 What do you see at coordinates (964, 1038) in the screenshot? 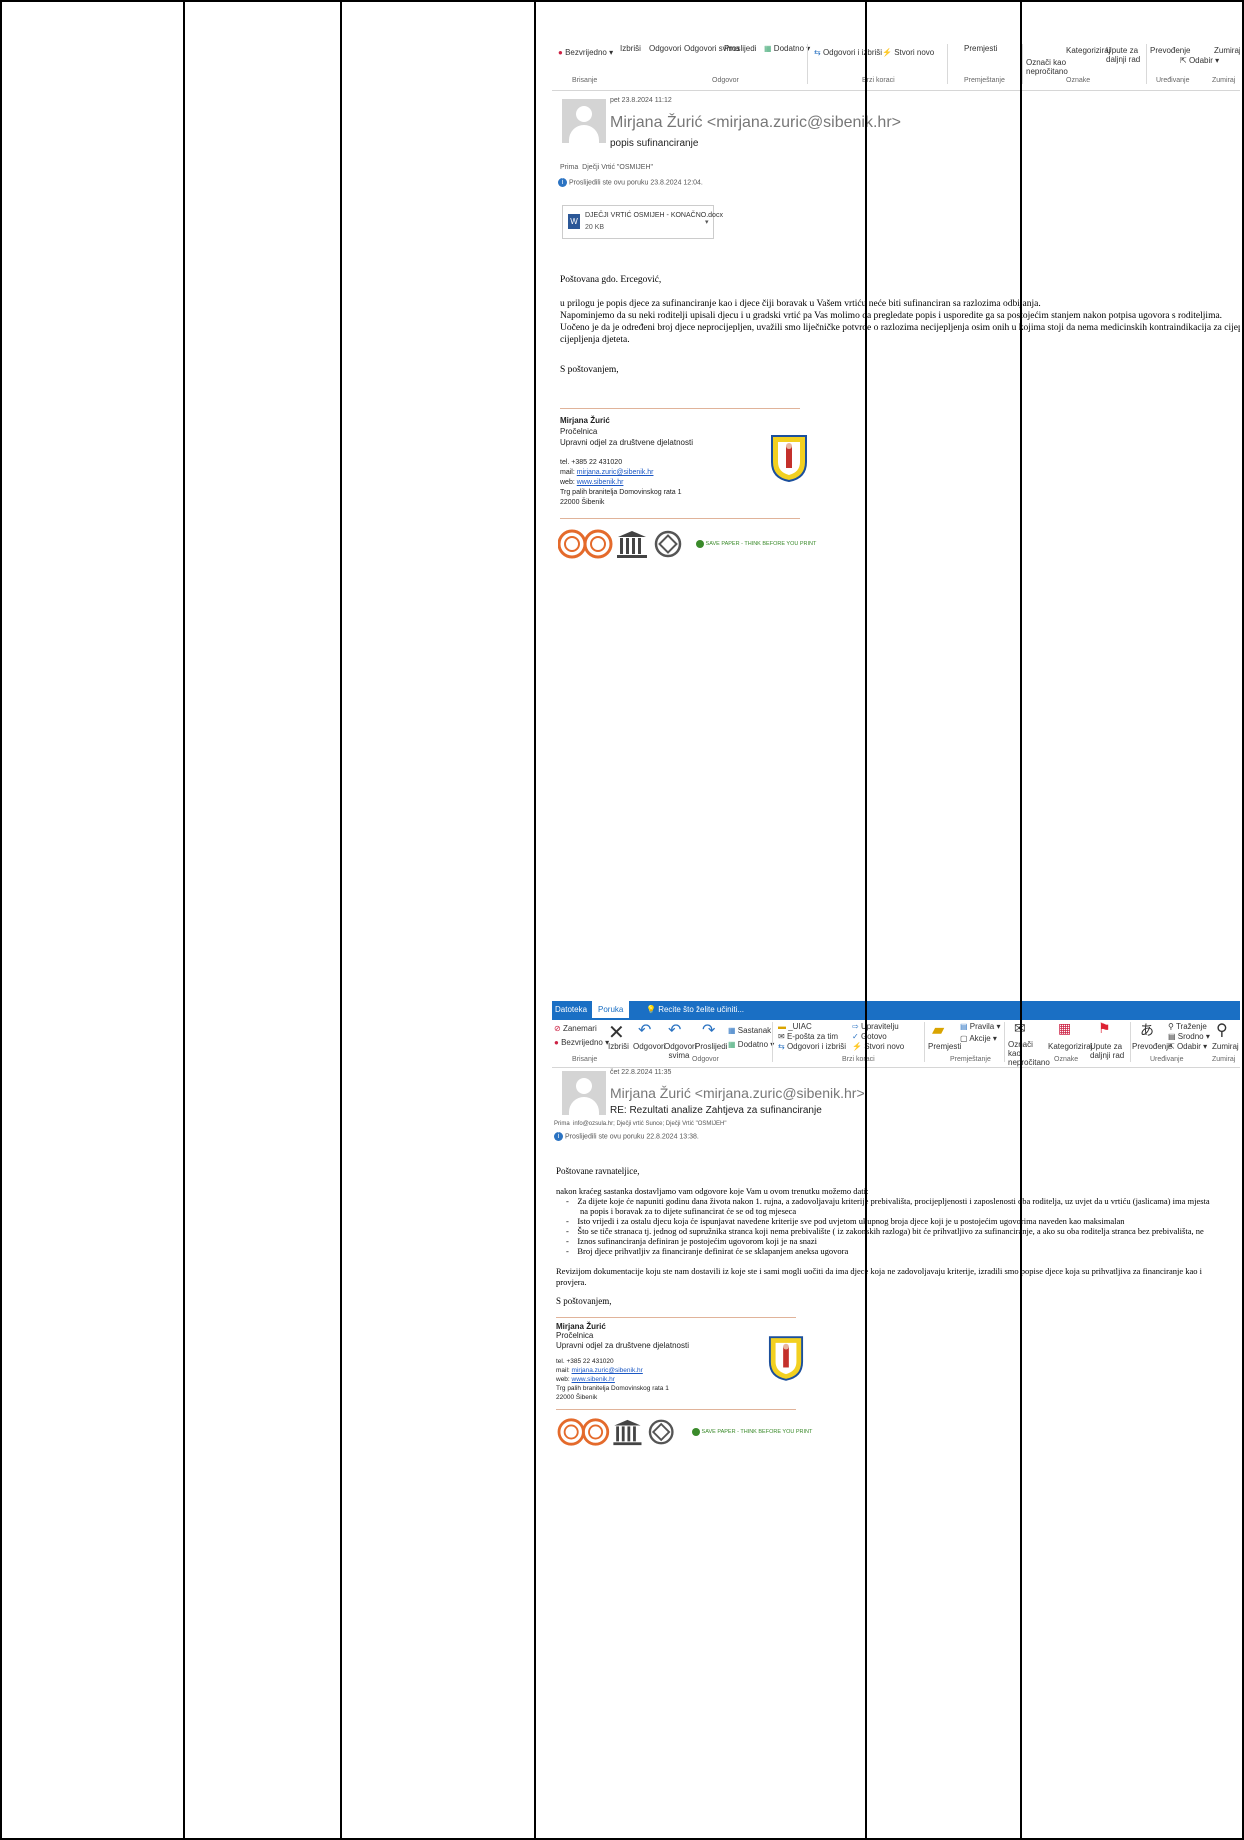
I see `actions-icon: ▢` at bounding box center [964, 1038].